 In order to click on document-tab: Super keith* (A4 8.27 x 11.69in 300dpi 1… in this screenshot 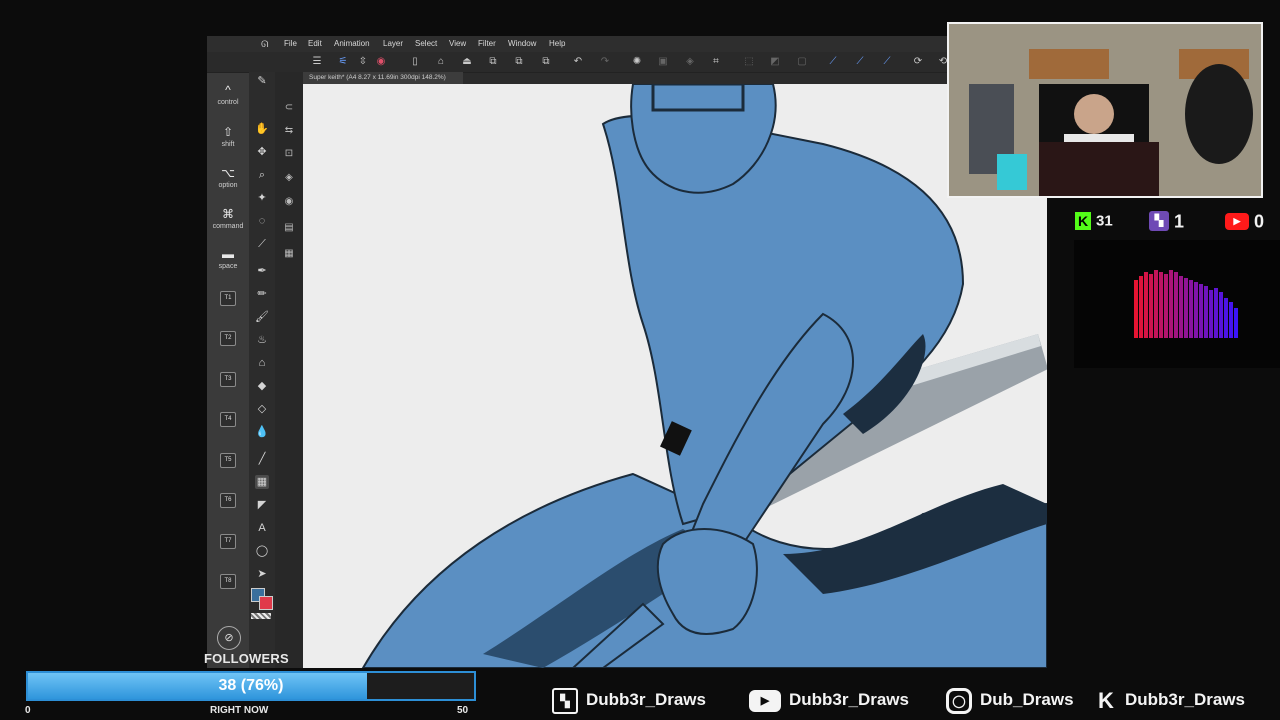, I will do `click(383, 78)`.